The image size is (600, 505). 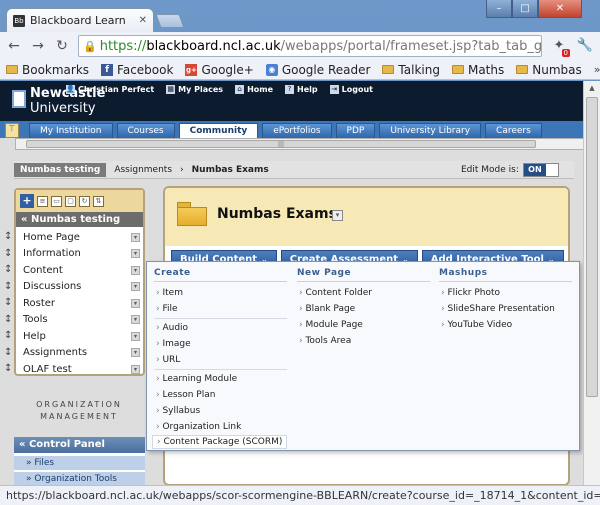 What do you see at coordinates (411, 70) in the screenshot?
I see `bookmark-item: Talking` at bounding box center [411, 70].